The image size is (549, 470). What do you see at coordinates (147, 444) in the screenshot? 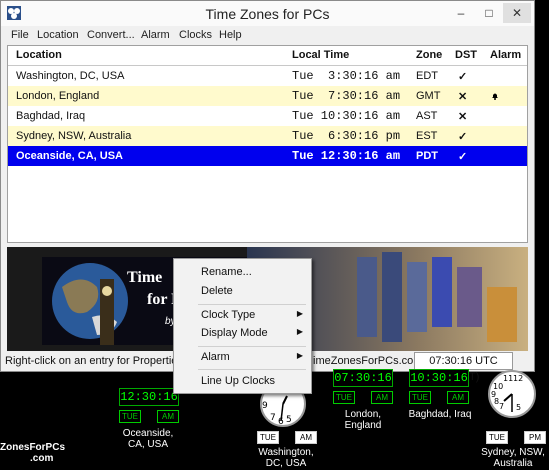
I see `clock-label: CA, USA` at bounding box center [147, 444].